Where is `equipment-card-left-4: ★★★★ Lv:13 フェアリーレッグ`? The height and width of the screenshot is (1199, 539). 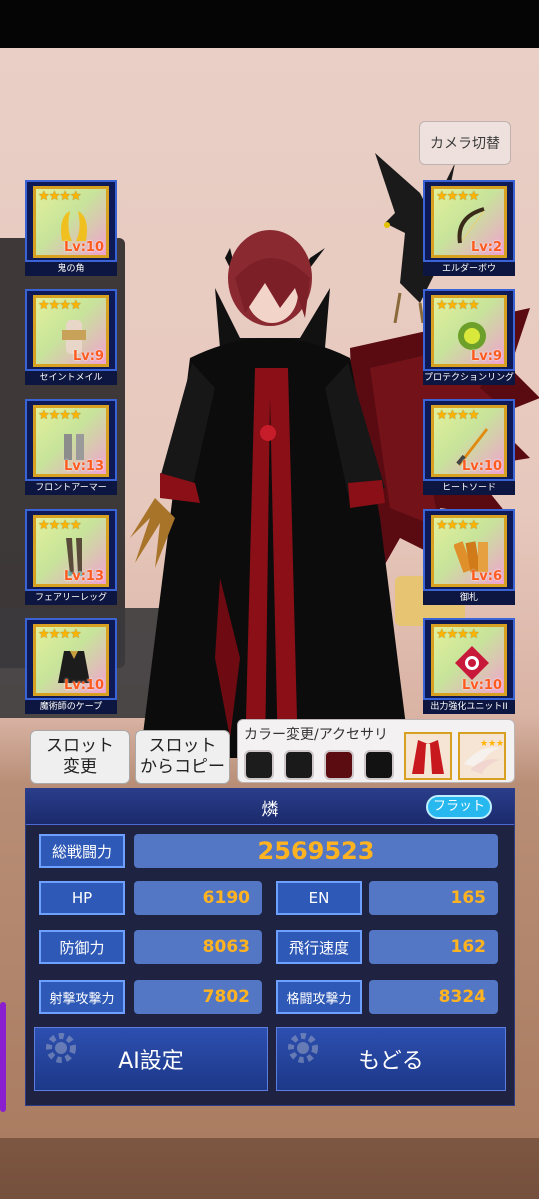 equipment-card-left-4: ★★★★ Lv:13 フェアリーレッグ is located at coordinates (71, 557).